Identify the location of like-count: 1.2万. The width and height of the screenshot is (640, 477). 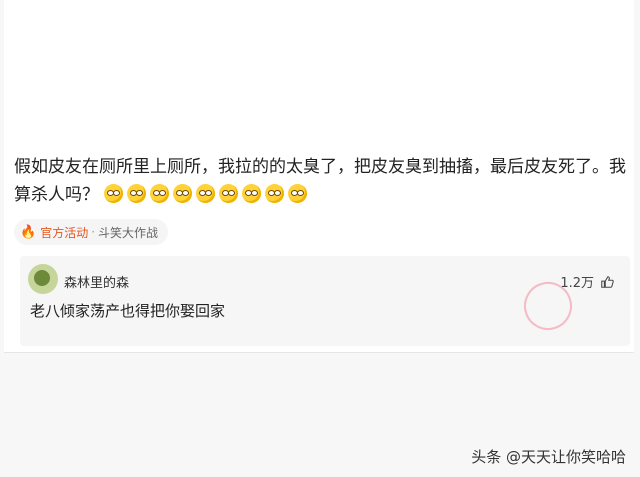
(577, 283).